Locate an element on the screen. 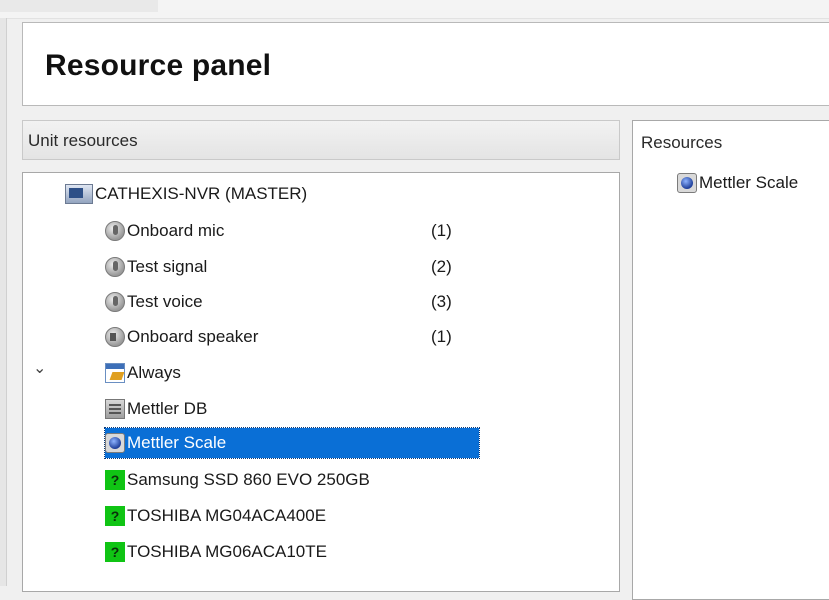 The height and width of the screenshot is (600, 829). resources-label: Resources is located at coordinates (682, 142).